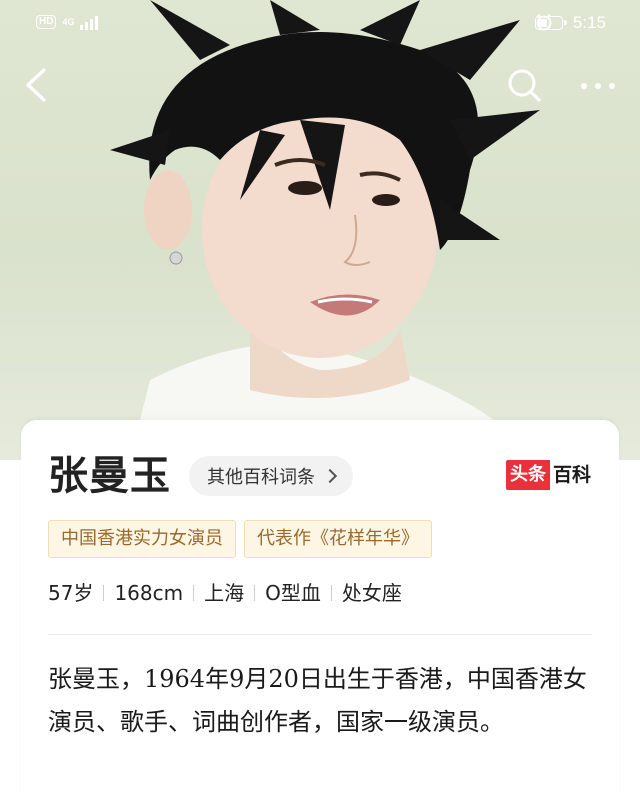 Image resolution: width=640 pixels, height=792 pixels. I want to click on back-button, so click(38, 85).